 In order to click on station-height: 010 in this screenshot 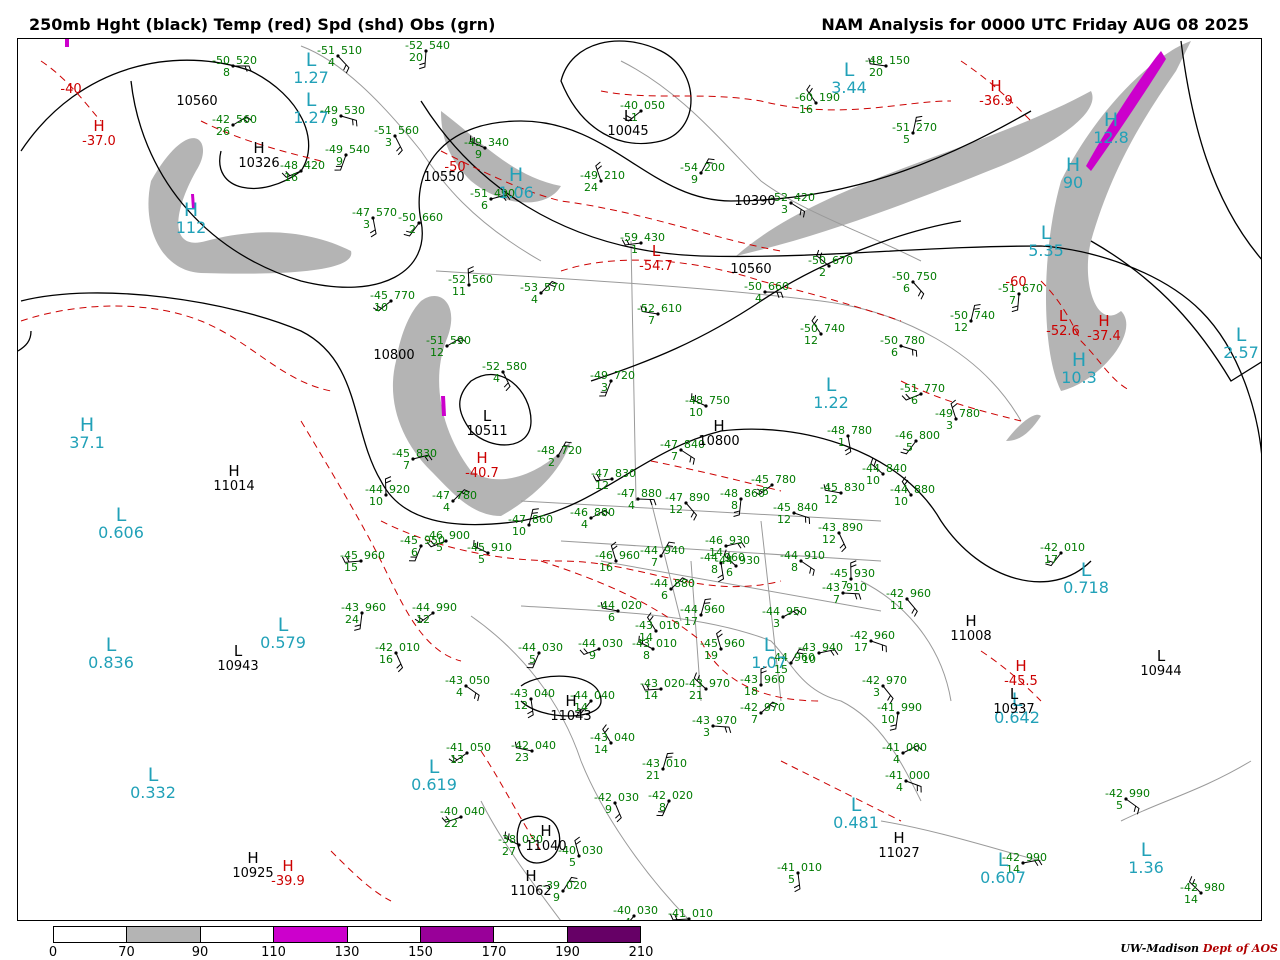, I will do `click(702, 913)`.